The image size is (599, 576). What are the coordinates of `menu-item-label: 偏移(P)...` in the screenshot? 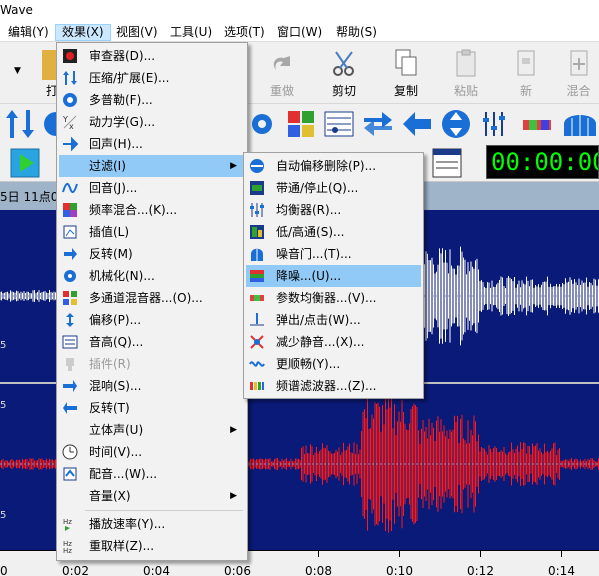 It's located at (115, 320).